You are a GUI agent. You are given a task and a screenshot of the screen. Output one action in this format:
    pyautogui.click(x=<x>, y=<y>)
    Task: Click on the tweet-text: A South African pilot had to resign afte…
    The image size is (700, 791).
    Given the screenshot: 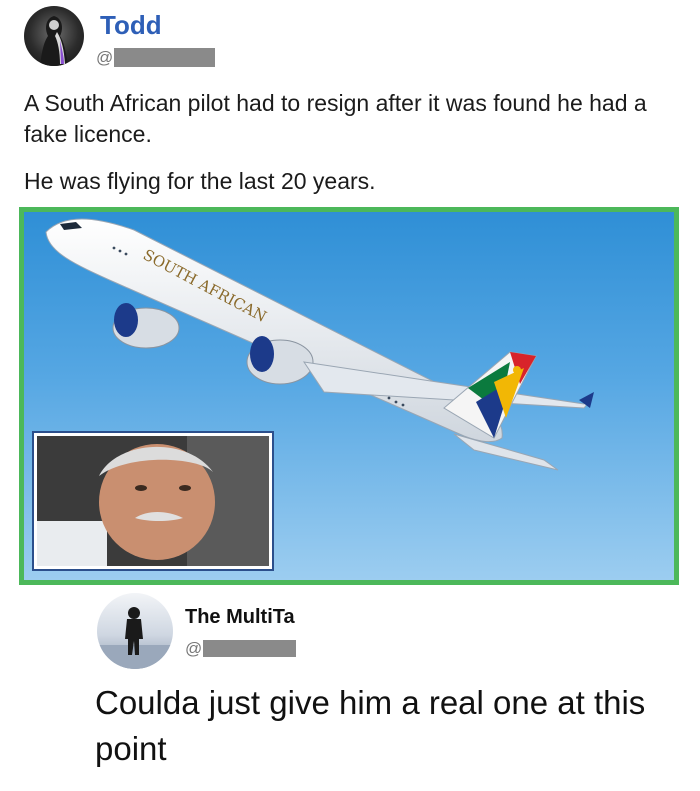 What is the action you would take?
    pyautogui.click(x=335, y=118)
    